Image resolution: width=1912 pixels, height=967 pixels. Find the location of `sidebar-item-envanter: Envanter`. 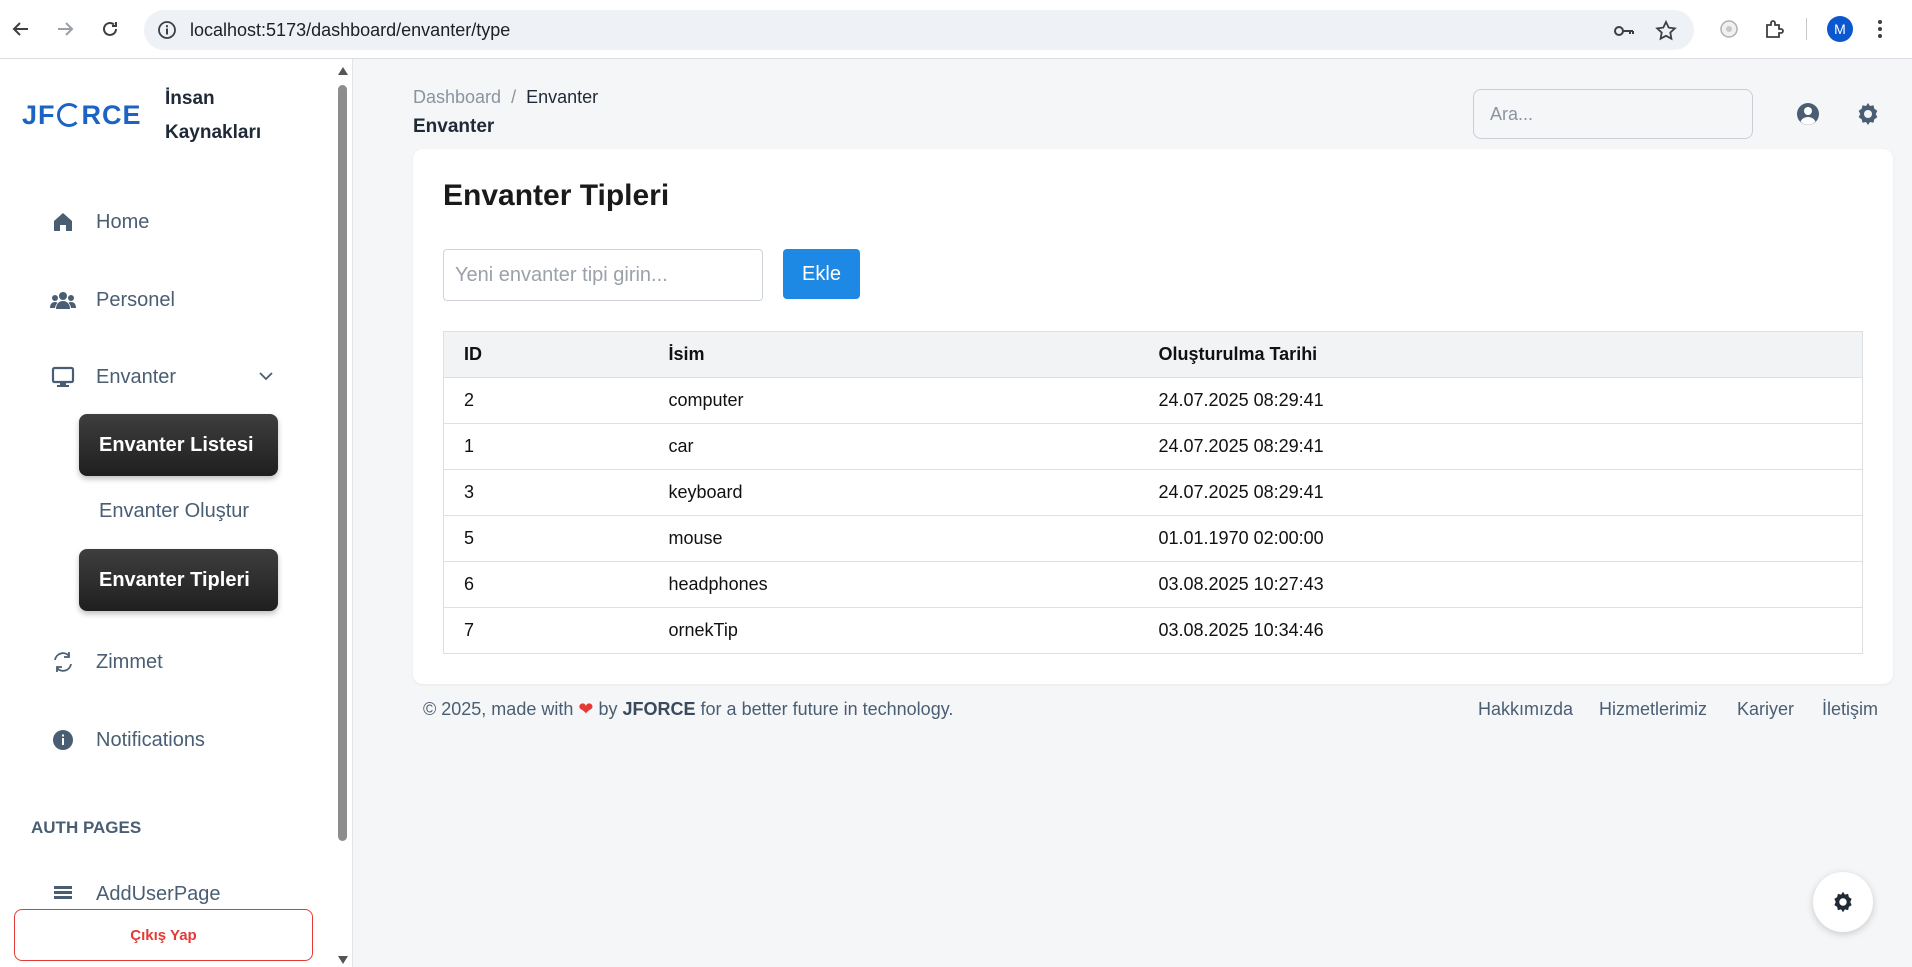

sidebar-item-envanter: Envanter is located at coordinates (113, 377).